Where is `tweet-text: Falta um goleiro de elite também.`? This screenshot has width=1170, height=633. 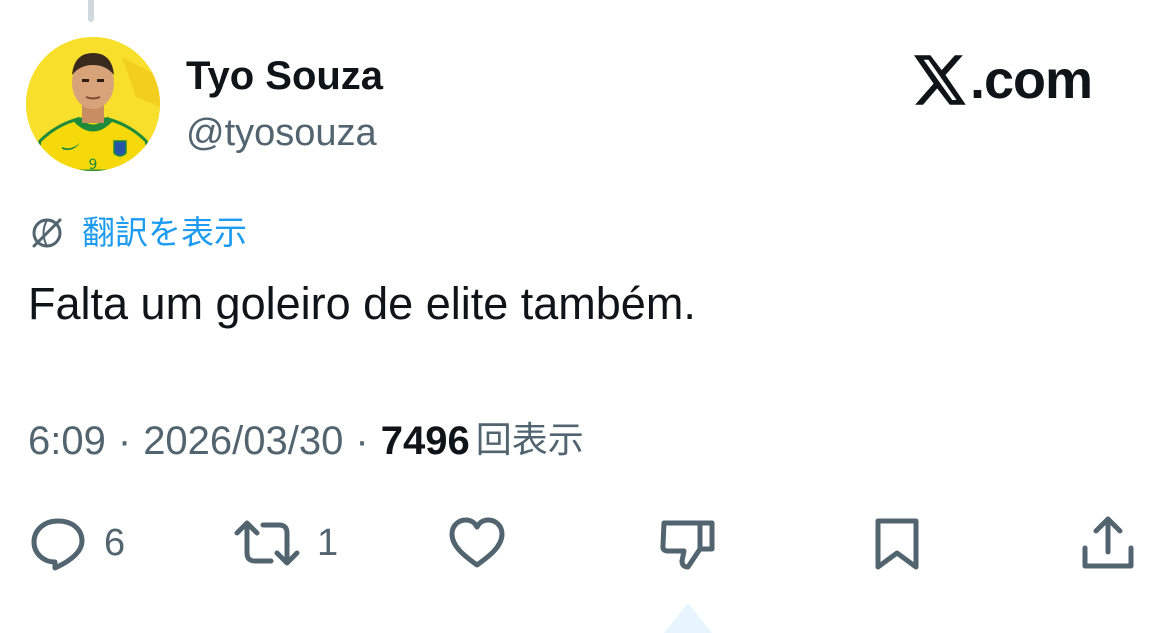
tweet-text: Falta um goleiro de elite também. is located at coordinates (362, 303).